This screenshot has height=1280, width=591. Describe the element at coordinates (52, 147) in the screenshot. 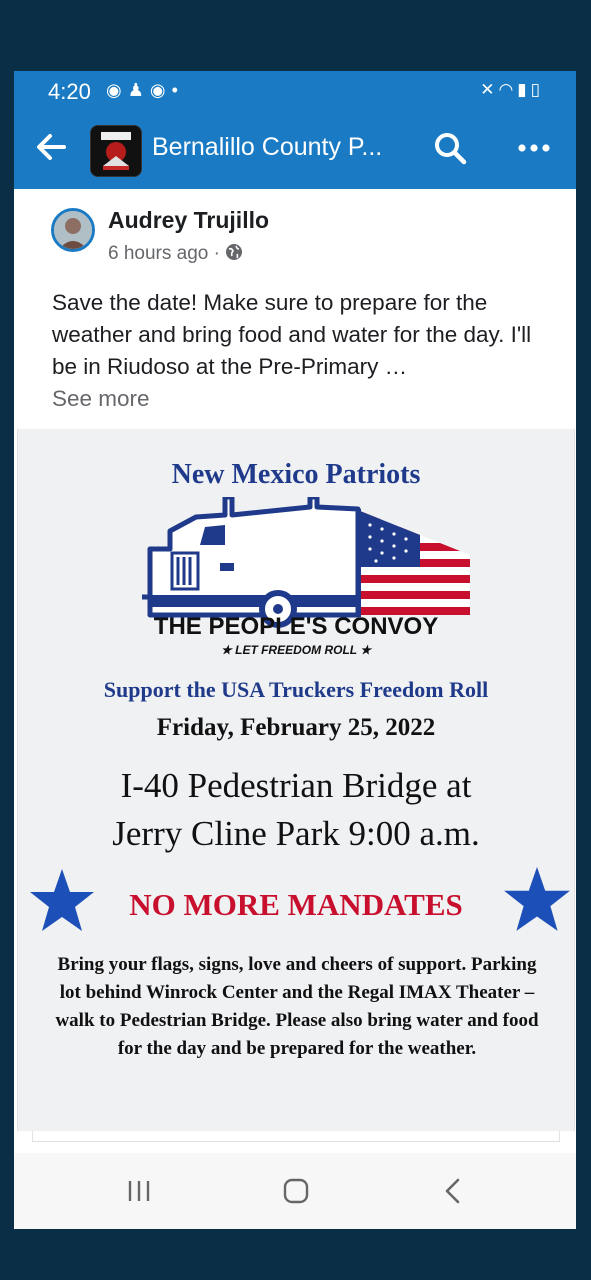

I see `back-arrow-icon` at that location.